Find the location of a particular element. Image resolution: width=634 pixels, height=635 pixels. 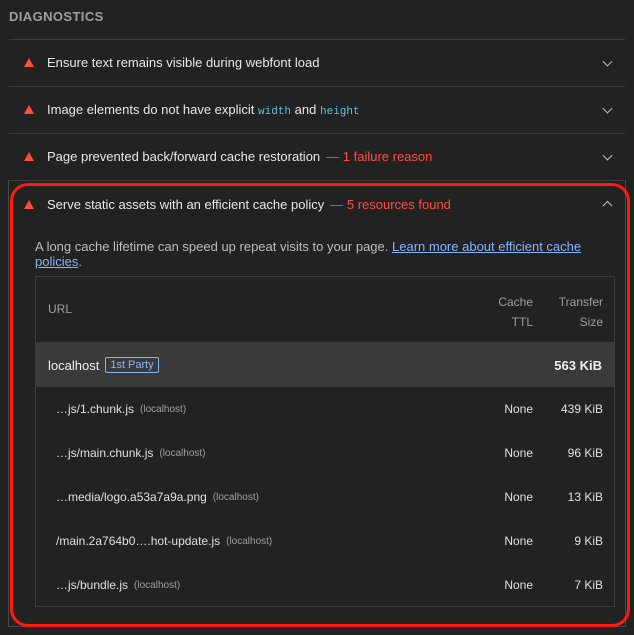

chevron-up-icon is located at coordinates (607, 205).